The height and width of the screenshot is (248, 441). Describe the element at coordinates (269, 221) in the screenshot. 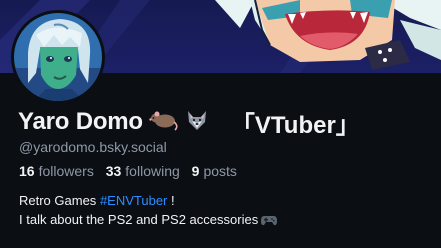

I see `gamepad-icon` at that location.